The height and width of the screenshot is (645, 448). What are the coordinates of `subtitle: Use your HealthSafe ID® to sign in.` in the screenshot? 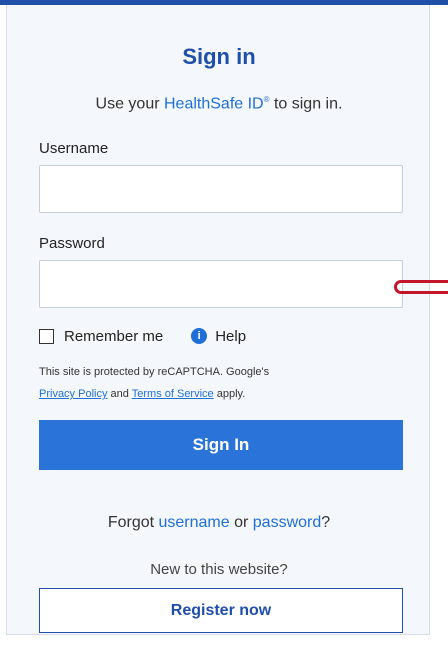 It's located at (219, 104).